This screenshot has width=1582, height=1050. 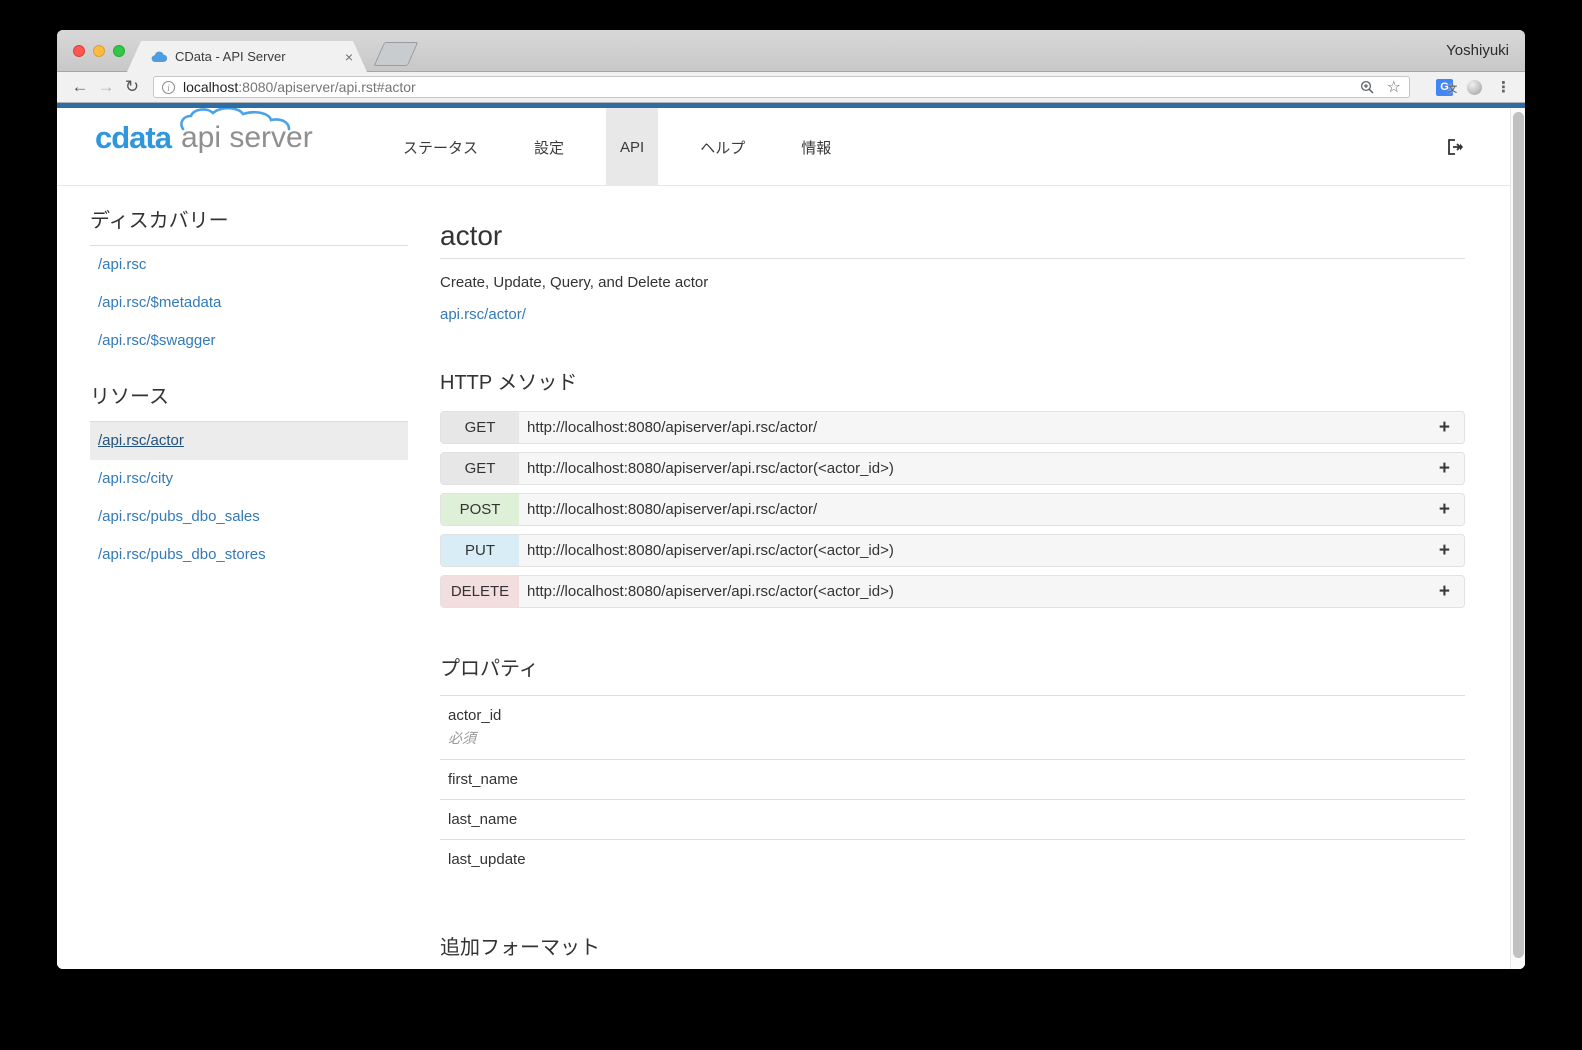 What do you see at coordinates (632, 147) in the screenshot?
I see `nav-item-api: API` at bounding box center [632, 147].